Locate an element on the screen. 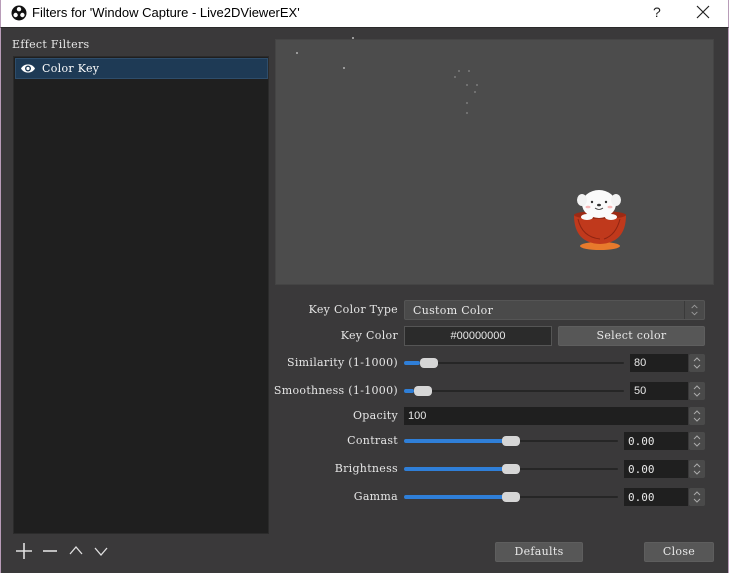 The height and width of the screenshot is (573, 729). gamma-value: 0.00 is located at coordinates (641, 497).